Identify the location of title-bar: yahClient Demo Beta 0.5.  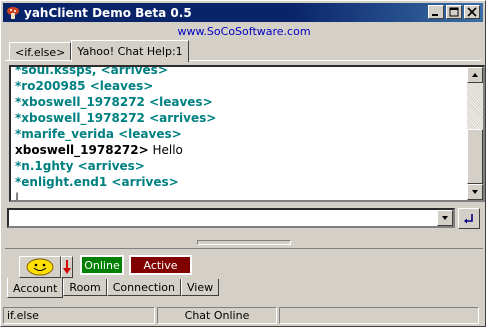
(243, 12).